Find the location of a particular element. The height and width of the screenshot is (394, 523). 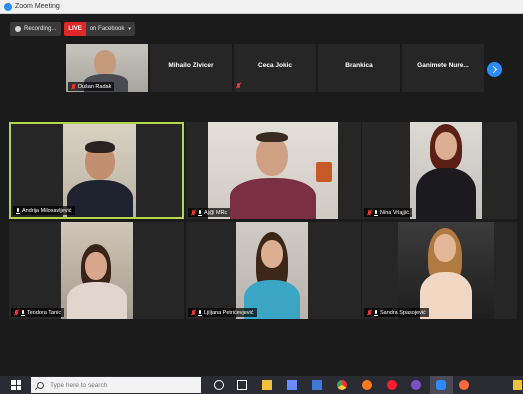

record-icon is located at coordinates (18, 29).